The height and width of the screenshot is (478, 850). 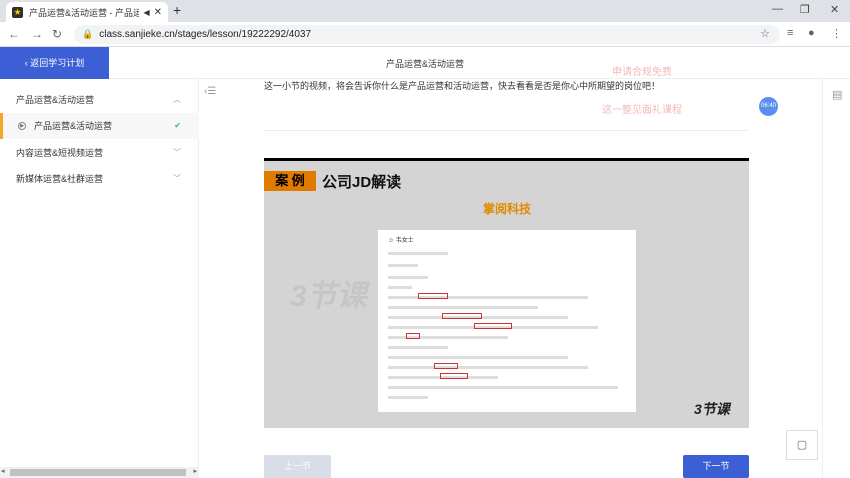 What do you see at coordinates (837, 94) in the screenshot?
I see `notes-icon: ▤` at bounding box center [837, 94].